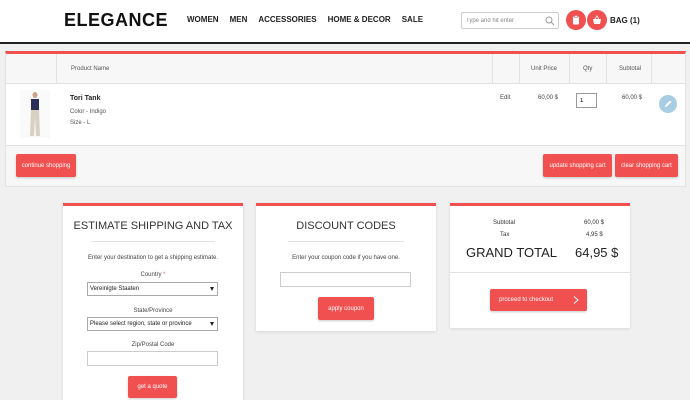  I want to click on country-label-text: Country, so click(151, 275).